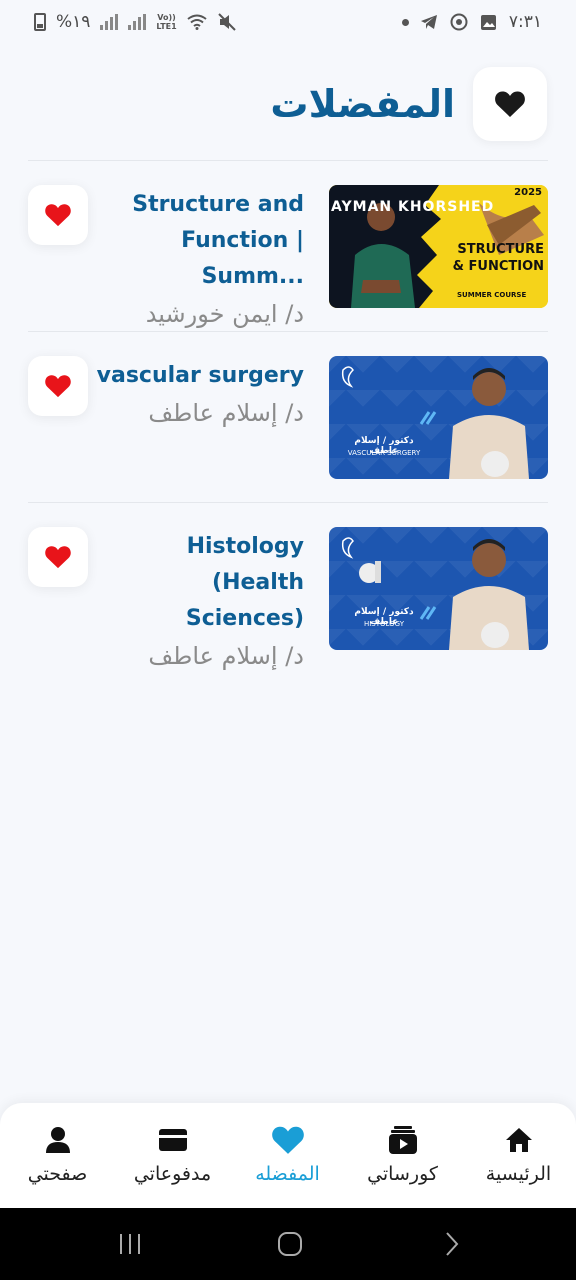 This screenshot has width=576, height=1280. What do you see at coordinates (197, 22) in the screenshot?
I see `wifi-icon` at bounding box center [197, 22].